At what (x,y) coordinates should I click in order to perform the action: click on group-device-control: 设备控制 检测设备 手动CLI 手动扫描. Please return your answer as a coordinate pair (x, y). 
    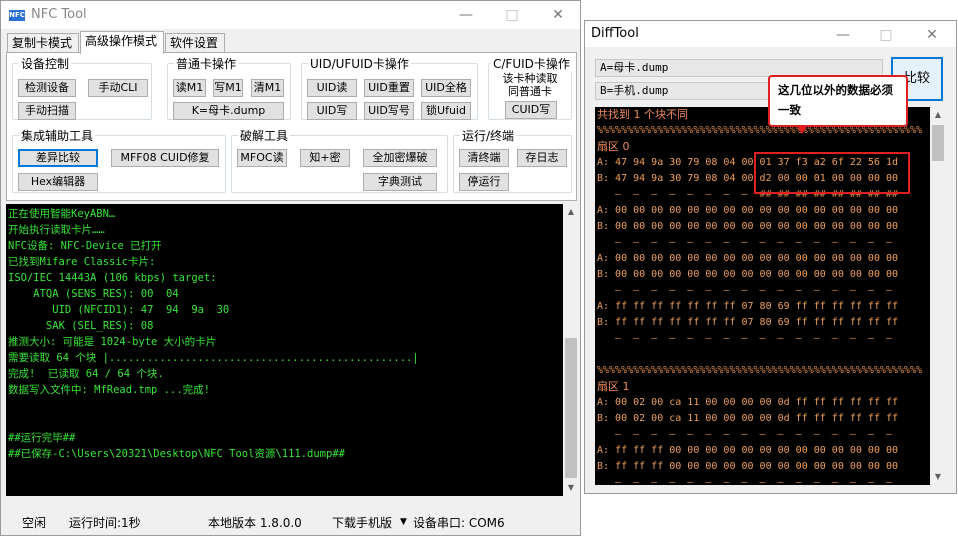
    Looking at the image, I should click on (82, 87).